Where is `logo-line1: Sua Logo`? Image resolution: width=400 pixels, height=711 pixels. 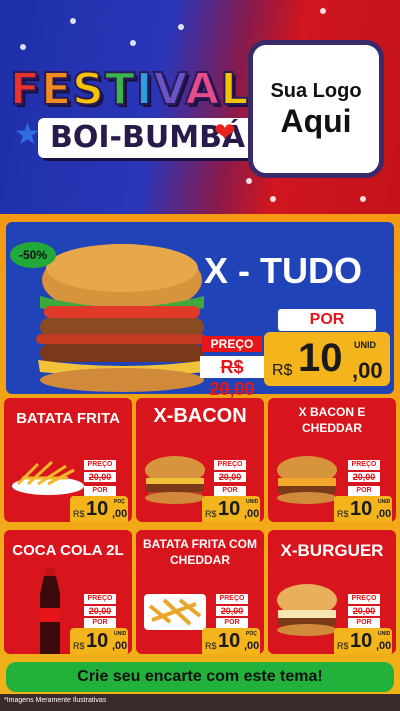
logo-line1: Sua Logo is located at coordinates (316, 90).